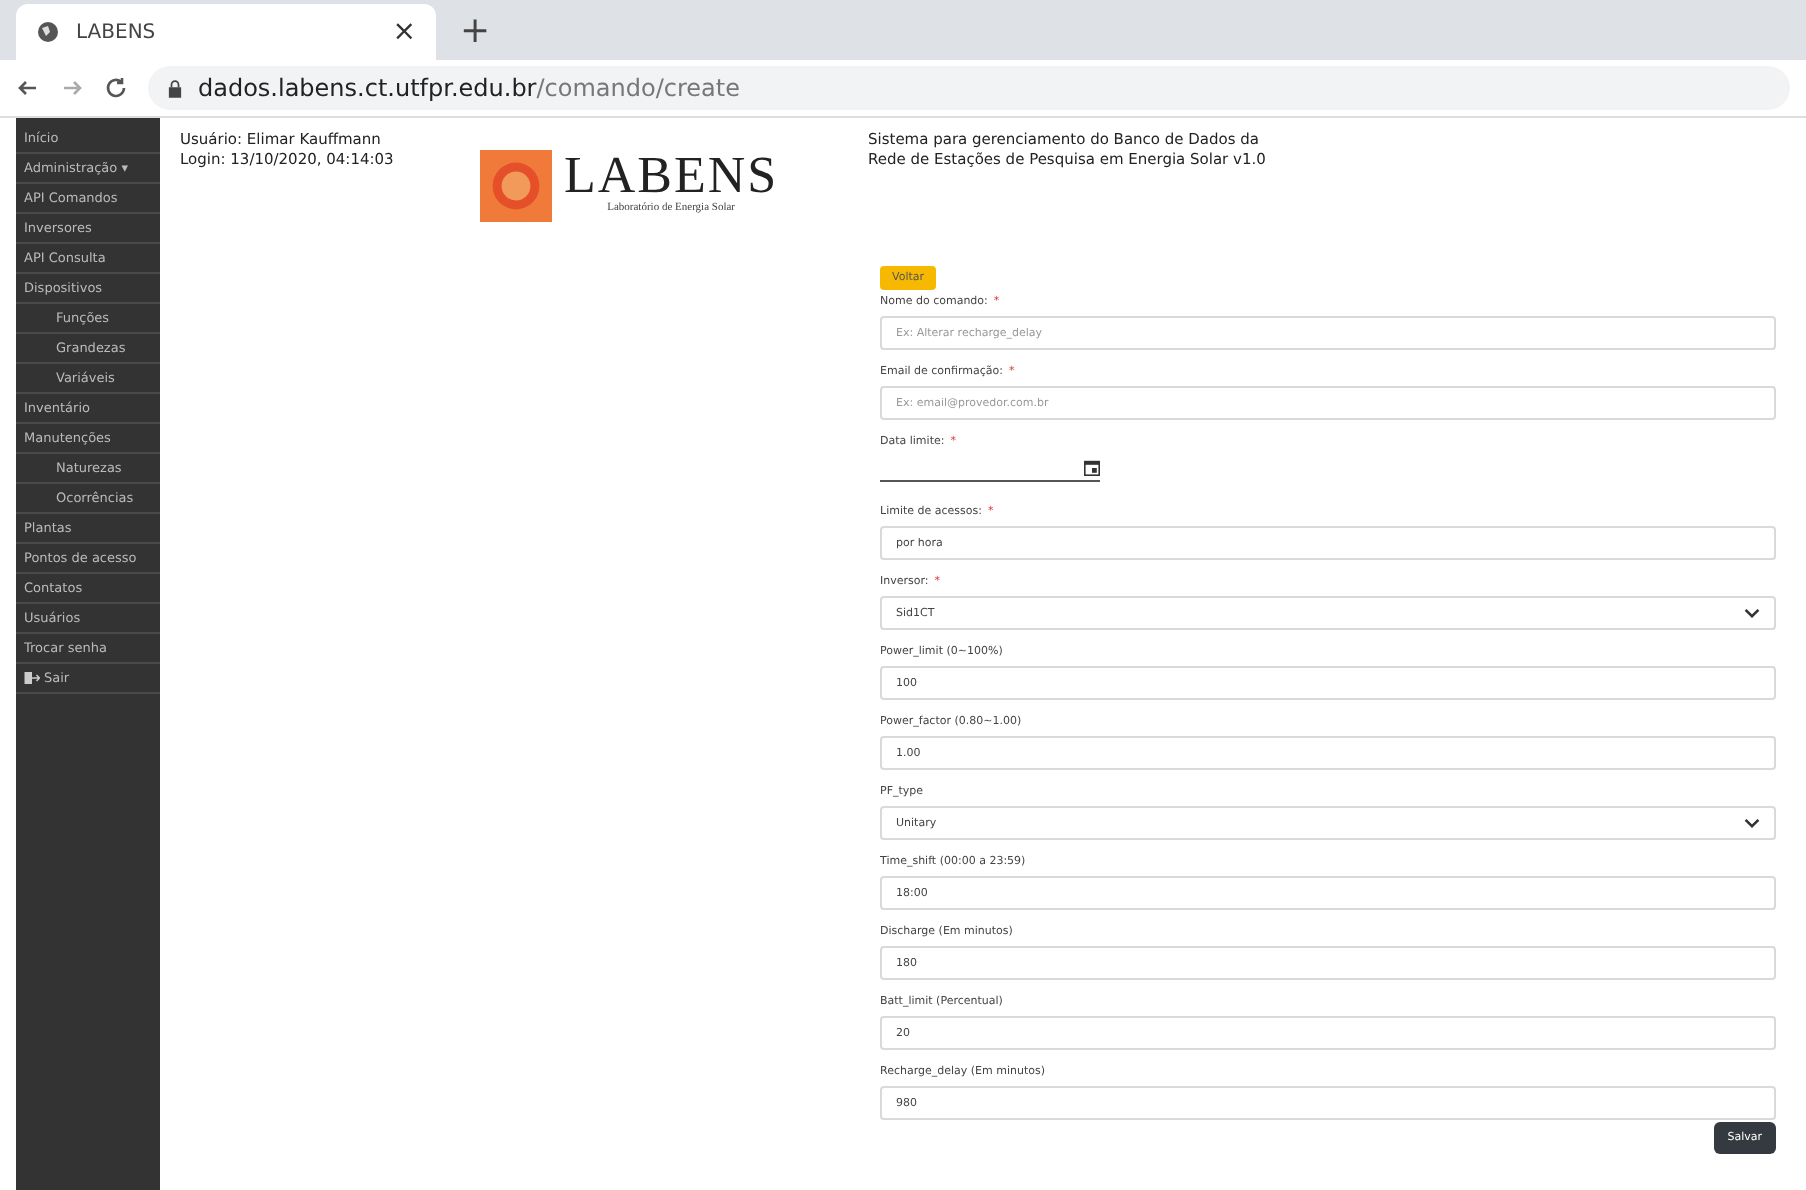 Image resolution: width=1806 pixels, height=1190 pixels. Describe the element at coordinates (516, 186) in the screenshot. I see `sun-logo-icon` at that location.